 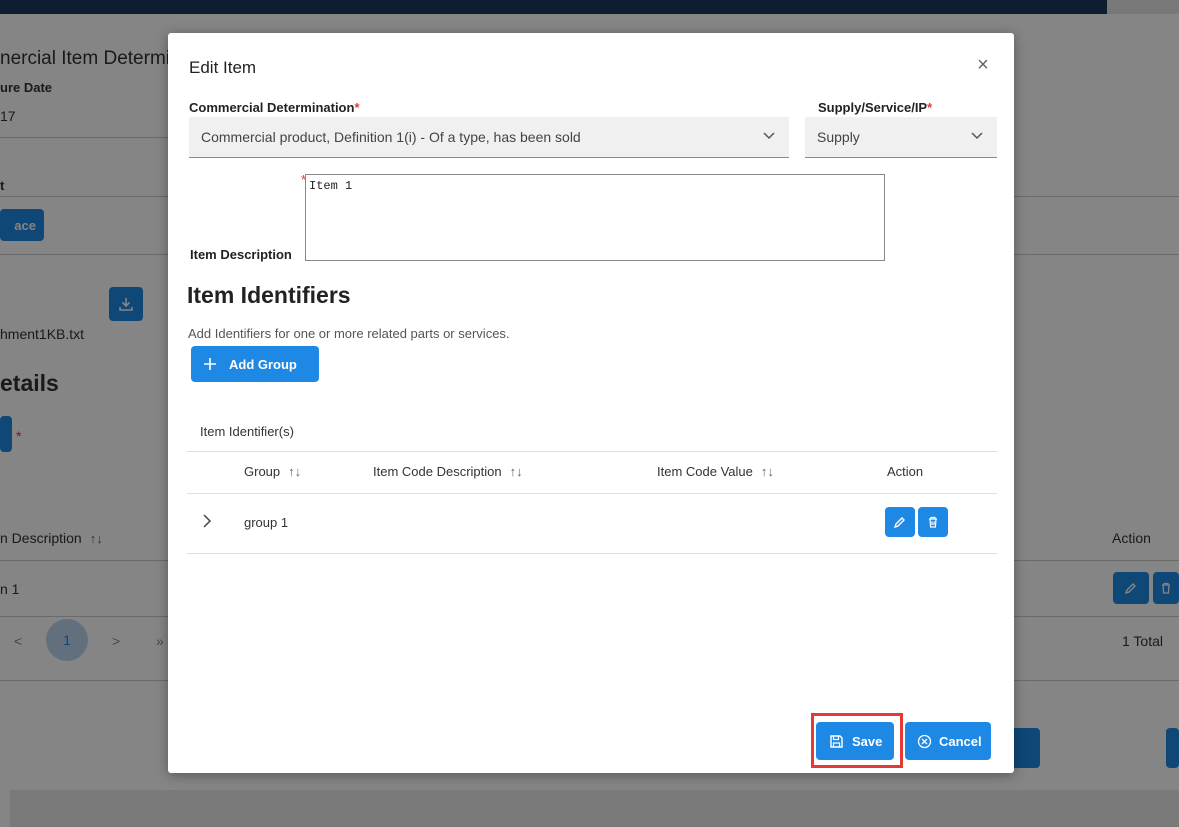 I want to click on item-description-textarea: Item 1, so click(x=595, y=217).